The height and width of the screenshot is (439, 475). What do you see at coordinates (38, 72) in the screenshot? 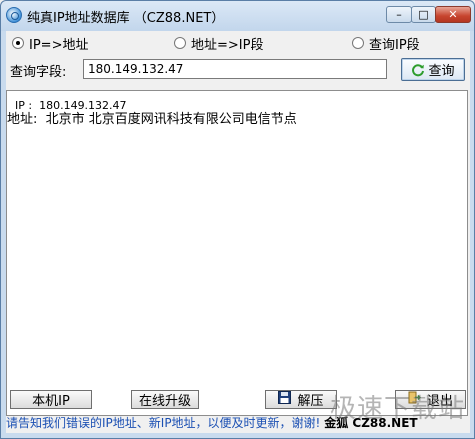
I see `query-field-label: 查询字段:` at bounding box center [38, 72].